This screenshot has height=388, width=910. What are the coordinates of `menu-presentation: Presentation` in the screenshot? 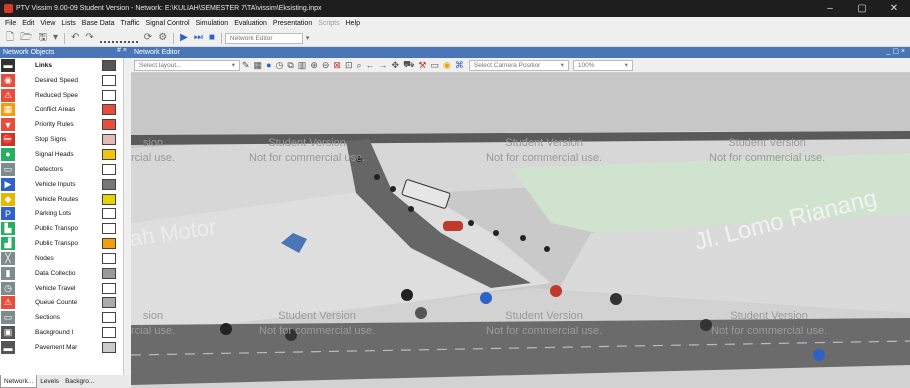 It's located at (292, 23).